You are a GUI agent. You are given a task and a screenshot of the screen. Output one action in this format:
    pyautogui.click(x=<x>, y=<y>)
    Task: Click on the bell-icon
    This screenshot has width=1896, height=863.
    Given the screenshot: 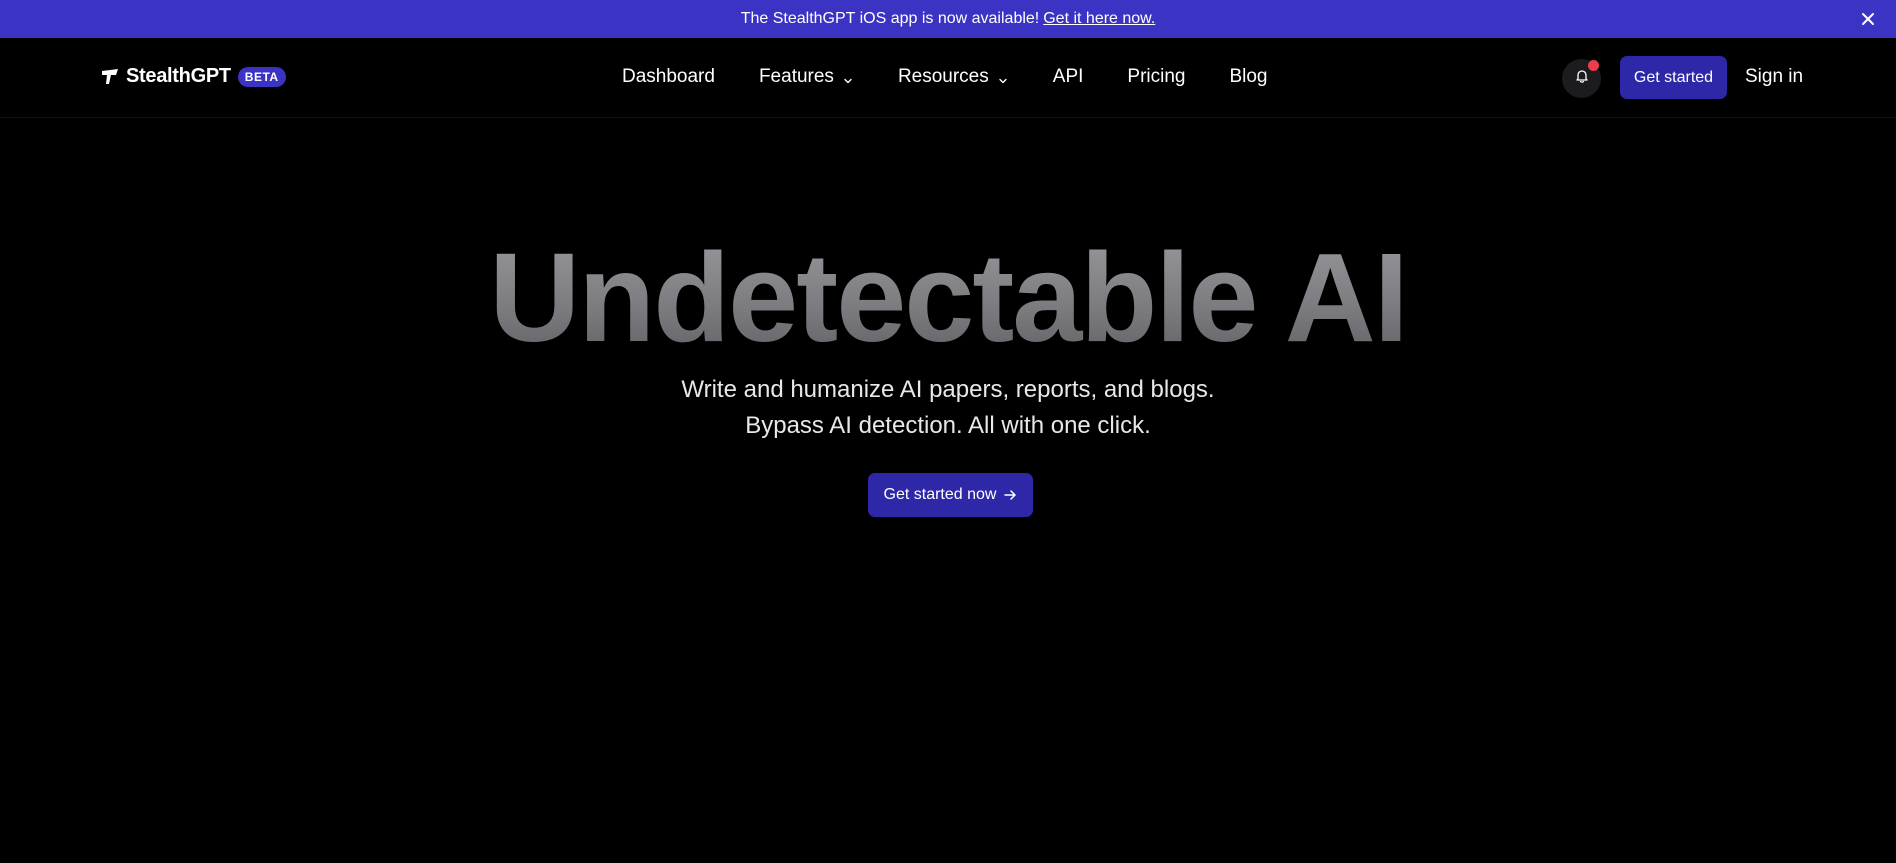 What is the action you would take?
    pyautogui.click(x=1582, y=78)
    